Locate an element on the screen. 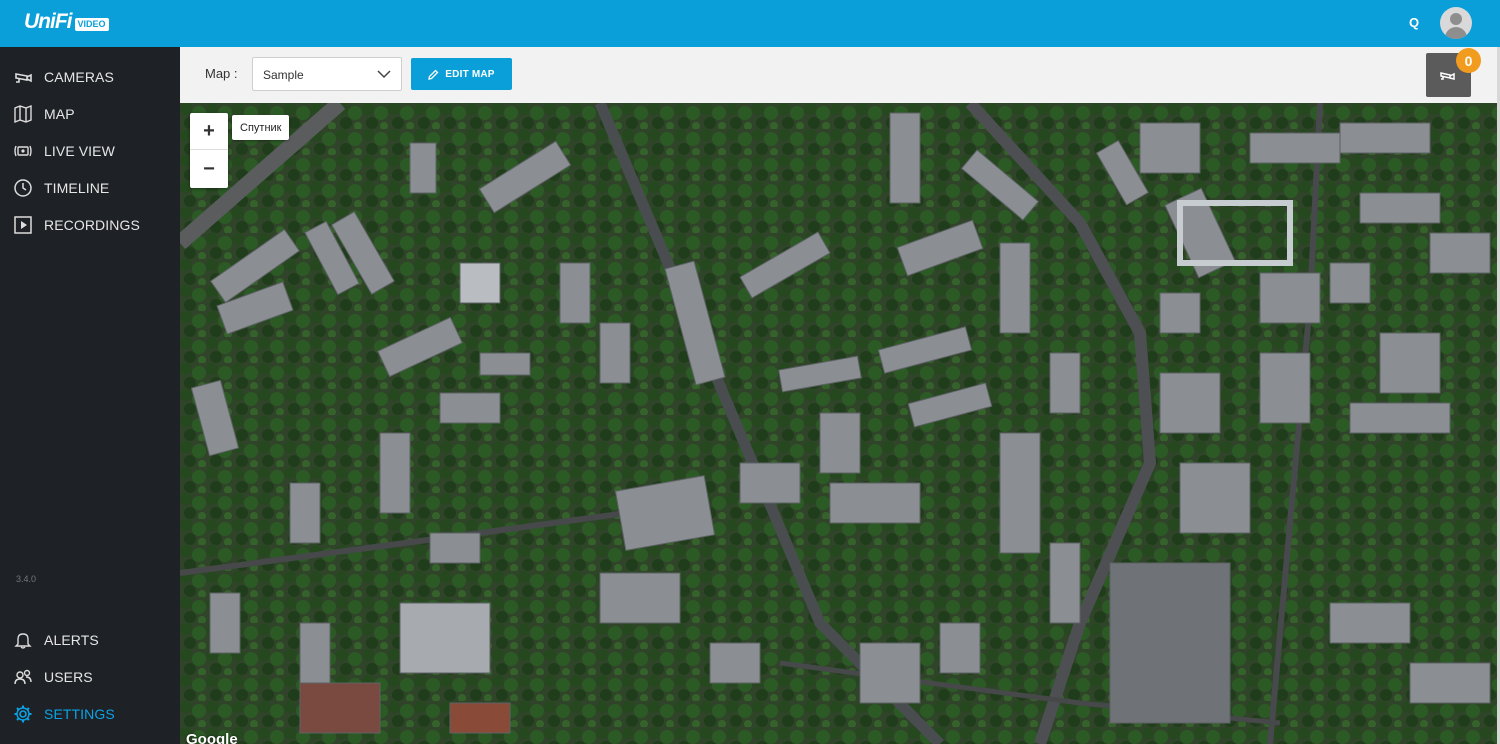 Image resolution: width=1500 pixels, height=744 pixels. sidebar-item-timeline: TIMELINE is located at coordinates (90, 187).